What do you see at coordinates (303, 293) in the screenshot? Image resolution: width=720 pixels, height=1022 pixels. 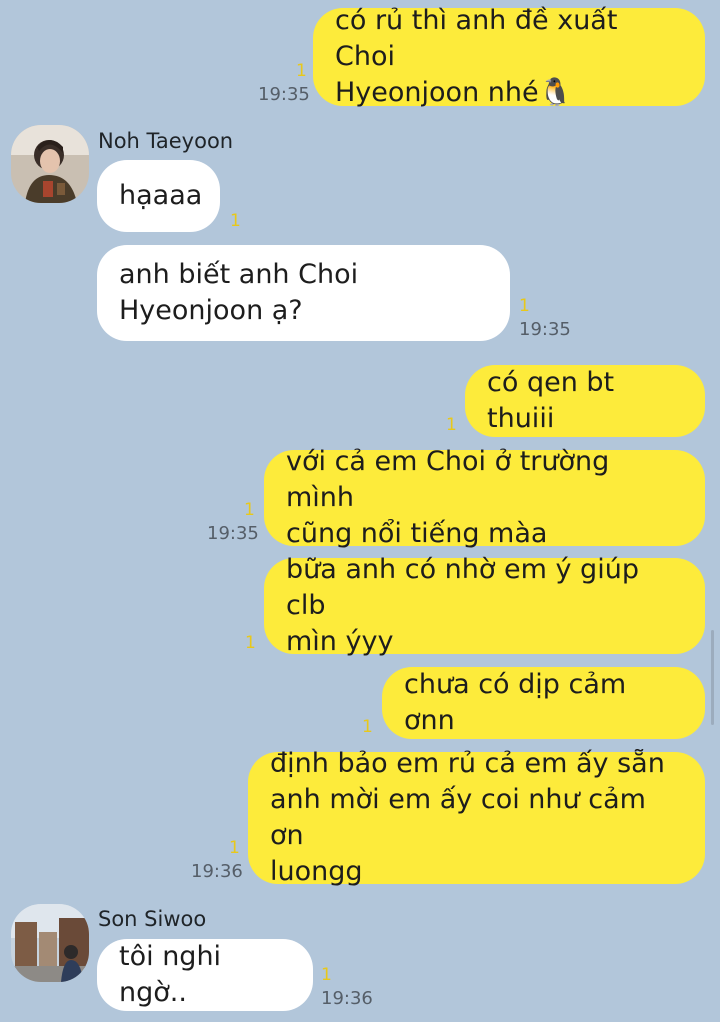 I see `message-bubble-incoming: anh biết anh Choi Hyeonjoon ạ?` at bounding box center [303, 293].